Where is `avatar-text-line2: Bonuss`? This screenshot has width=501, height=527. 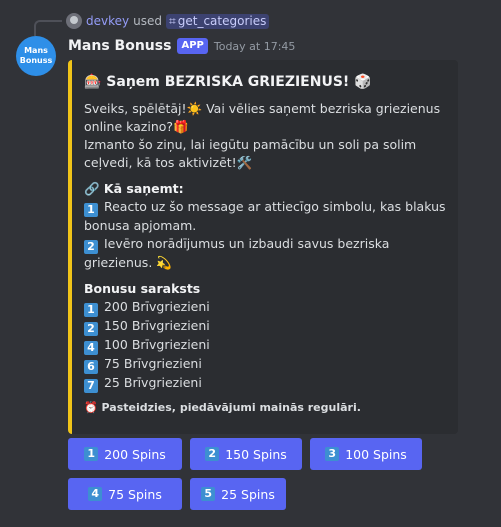 avatar-text-line2: Bonuss is located at coordinates (36, 60).